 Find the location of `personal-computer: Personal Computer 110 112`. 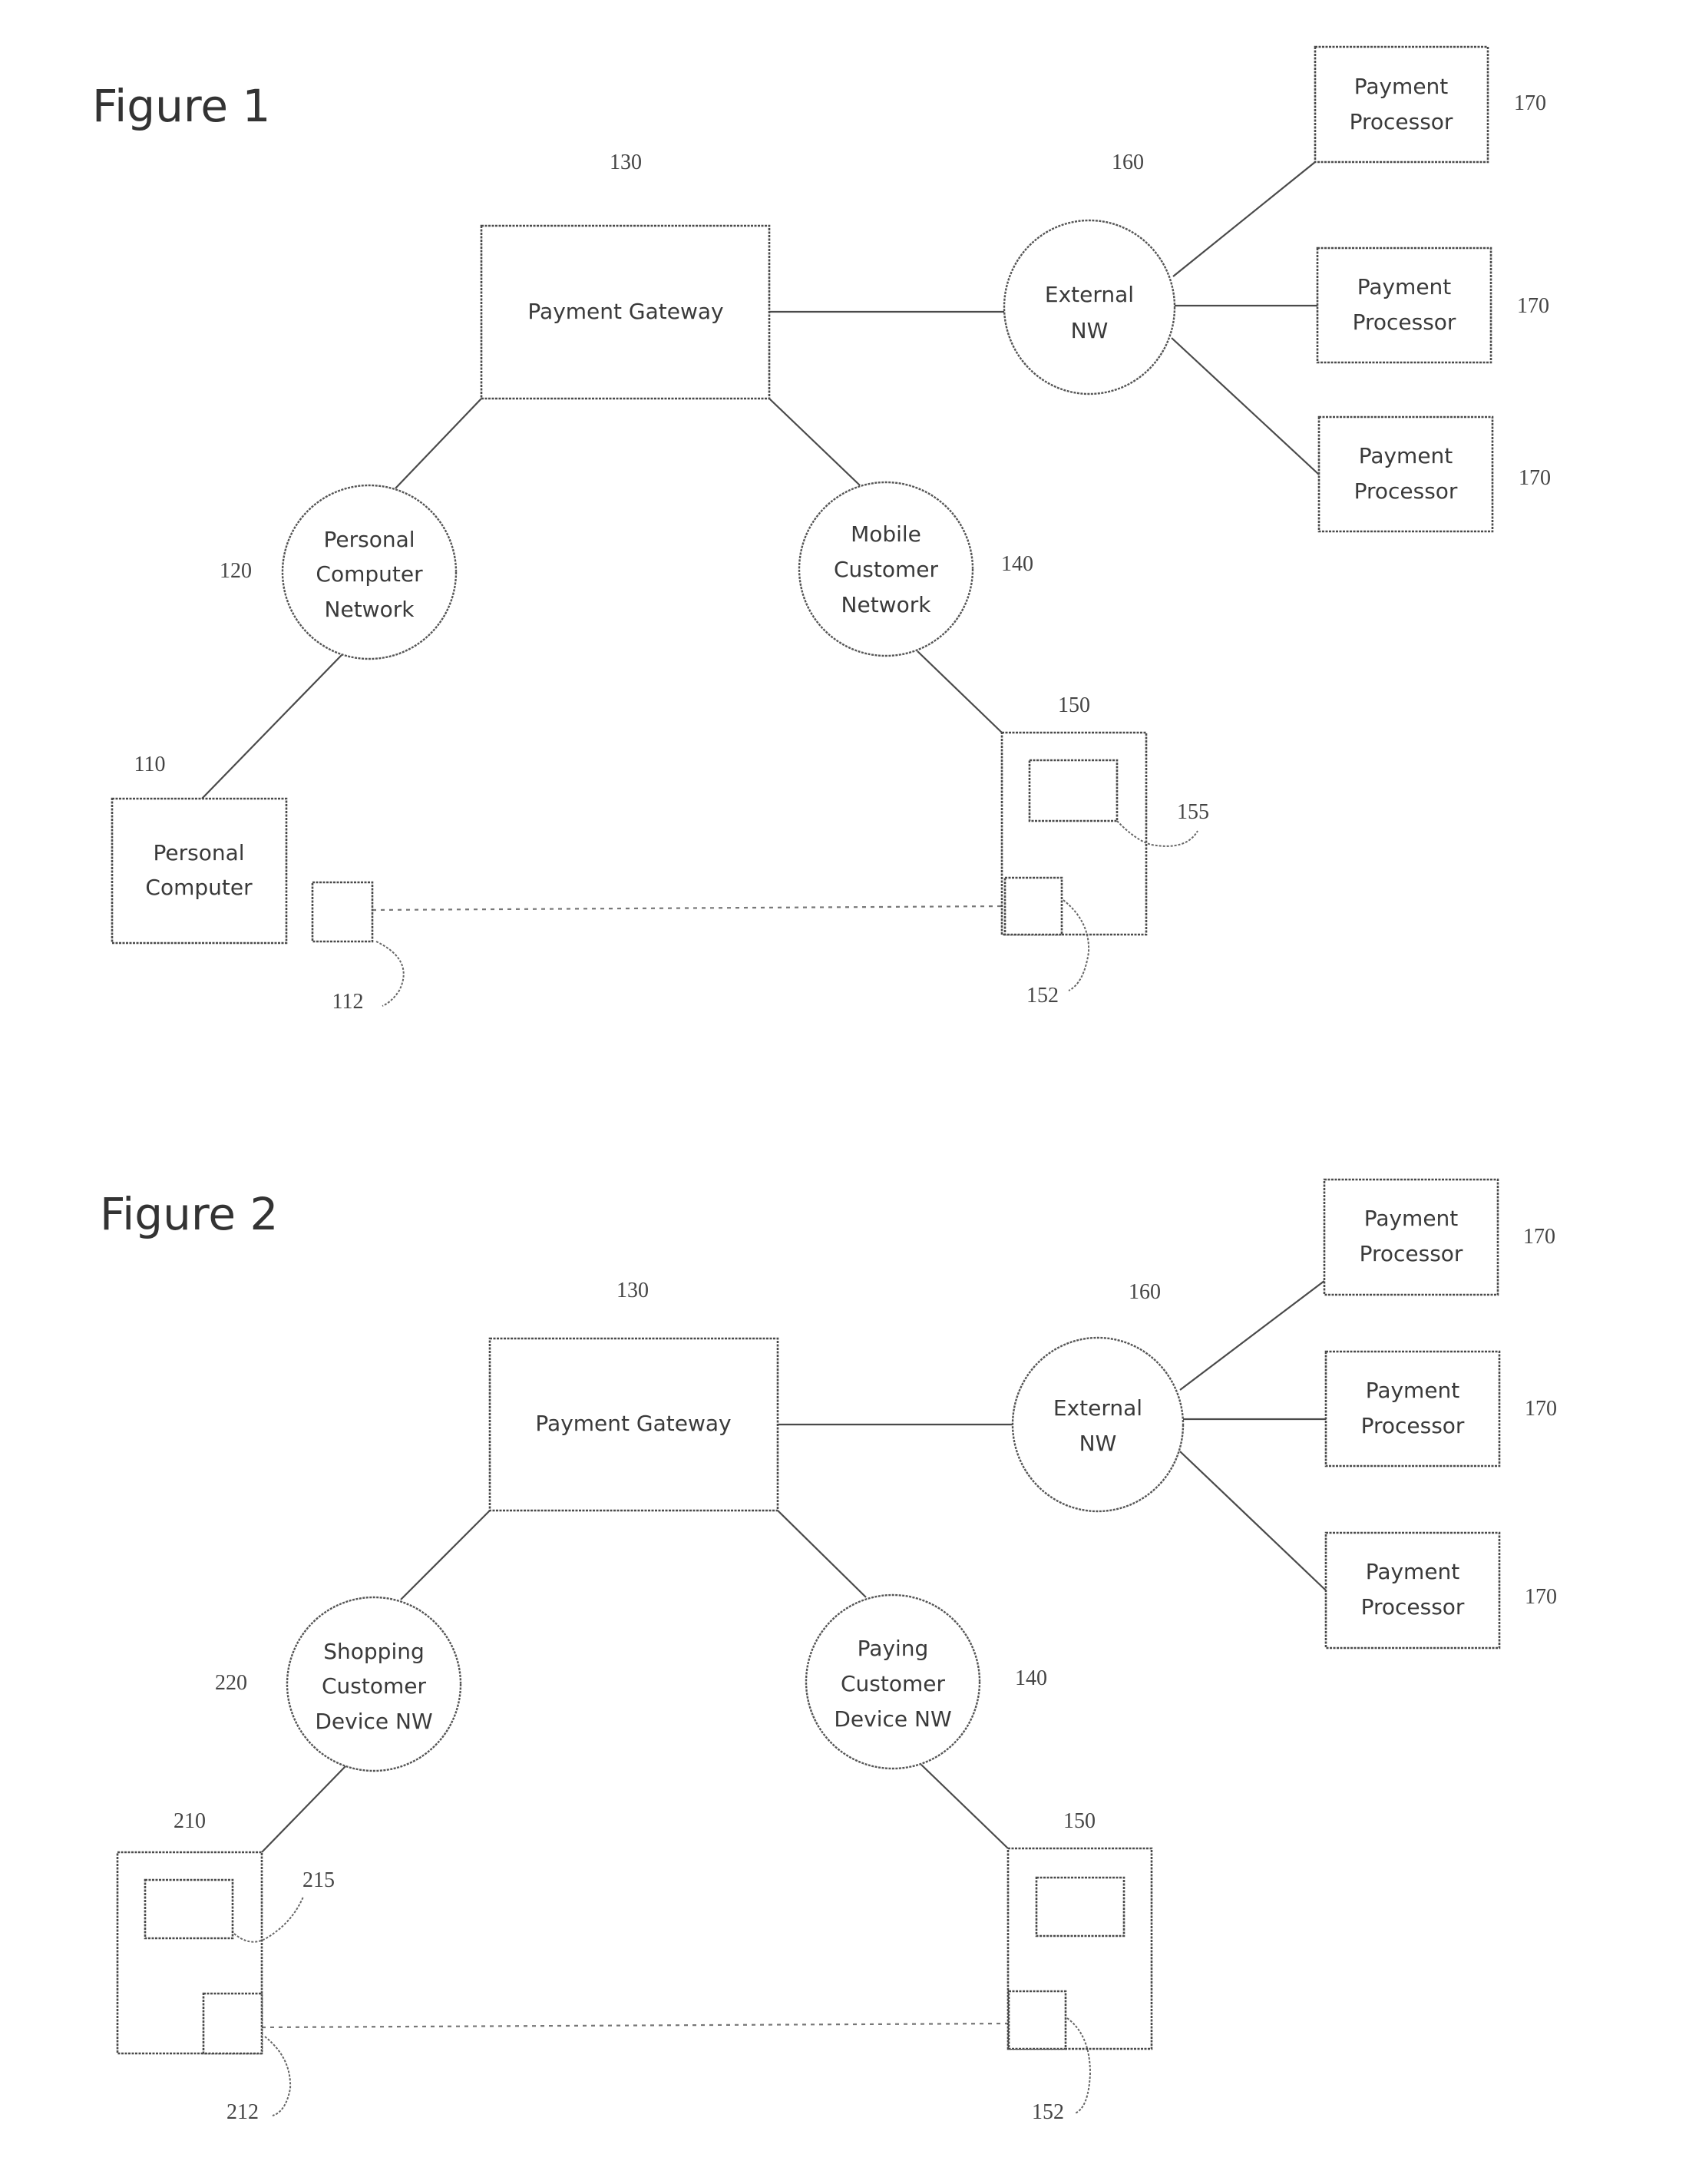

personal-computer: Personal Computer 110 112 is located at coordinates (258, 883).